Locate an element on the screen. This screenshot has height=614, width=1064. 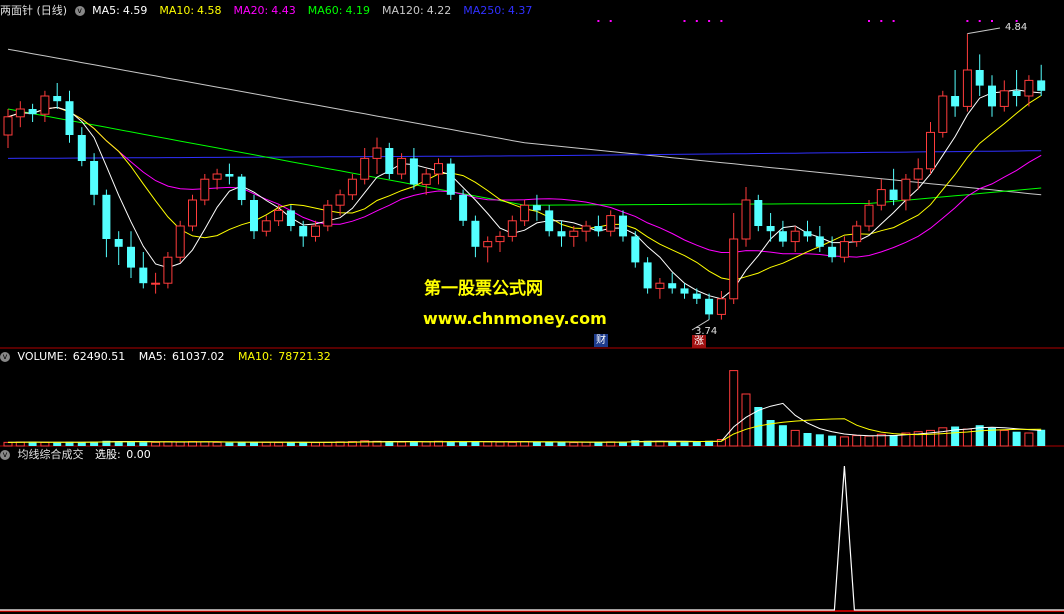
watermark-url: www.chnmoney.com is located at coordinates (515, 318).